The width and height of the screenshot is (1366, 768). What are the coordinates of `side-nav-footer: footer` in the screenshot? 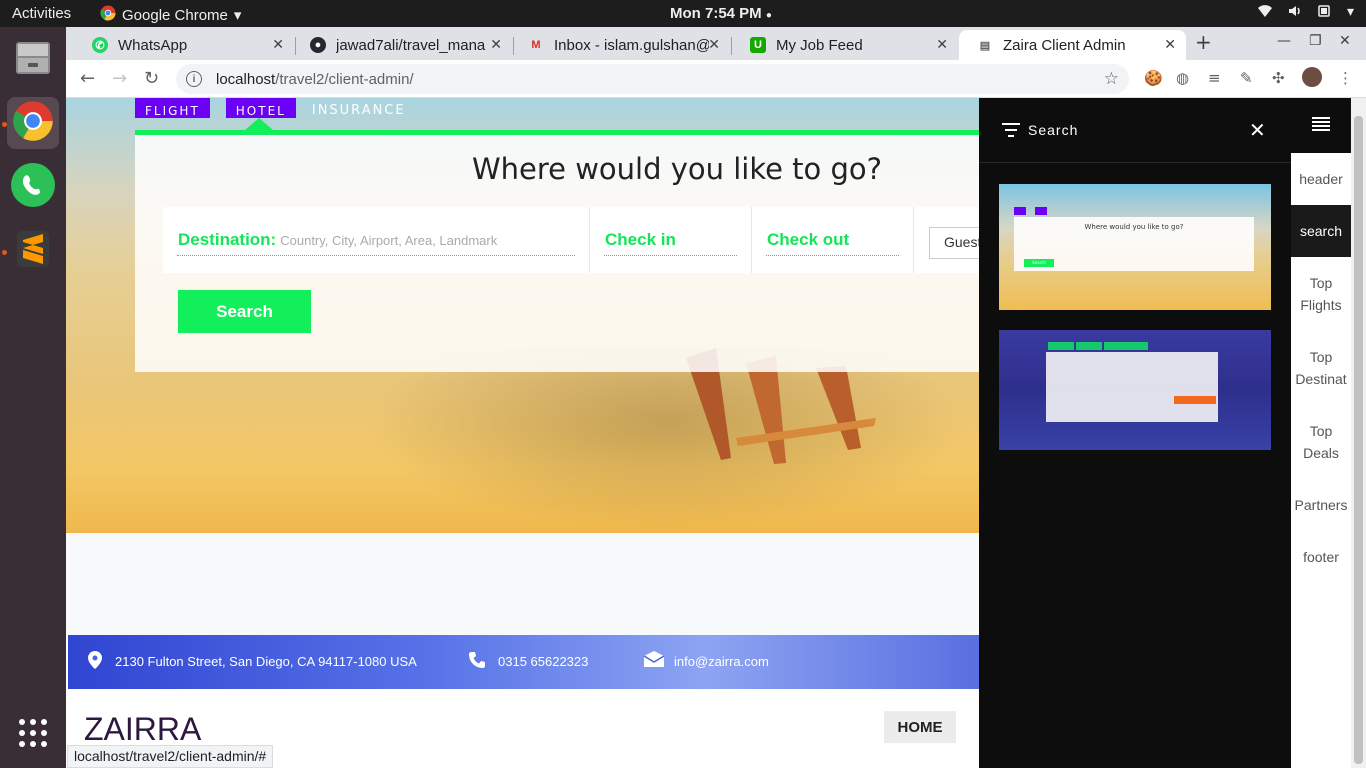 It's located at (1321, 557).